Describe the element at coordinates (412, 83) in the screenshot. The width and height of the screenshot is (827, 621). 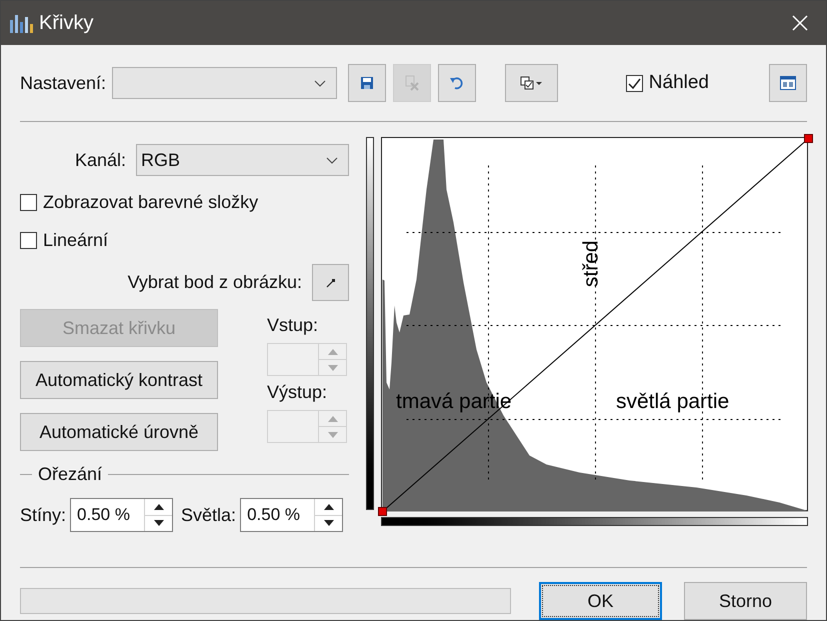
I see `delete-icon` at that location.